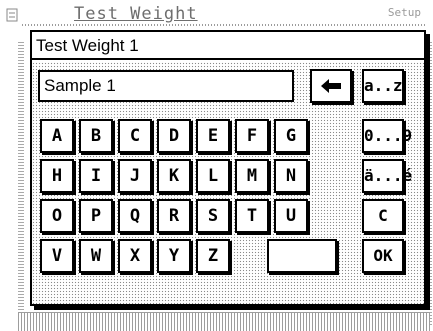 The height and width of the screenshot is (331, 433). I want to click on key-r: R, so click(174, 216).